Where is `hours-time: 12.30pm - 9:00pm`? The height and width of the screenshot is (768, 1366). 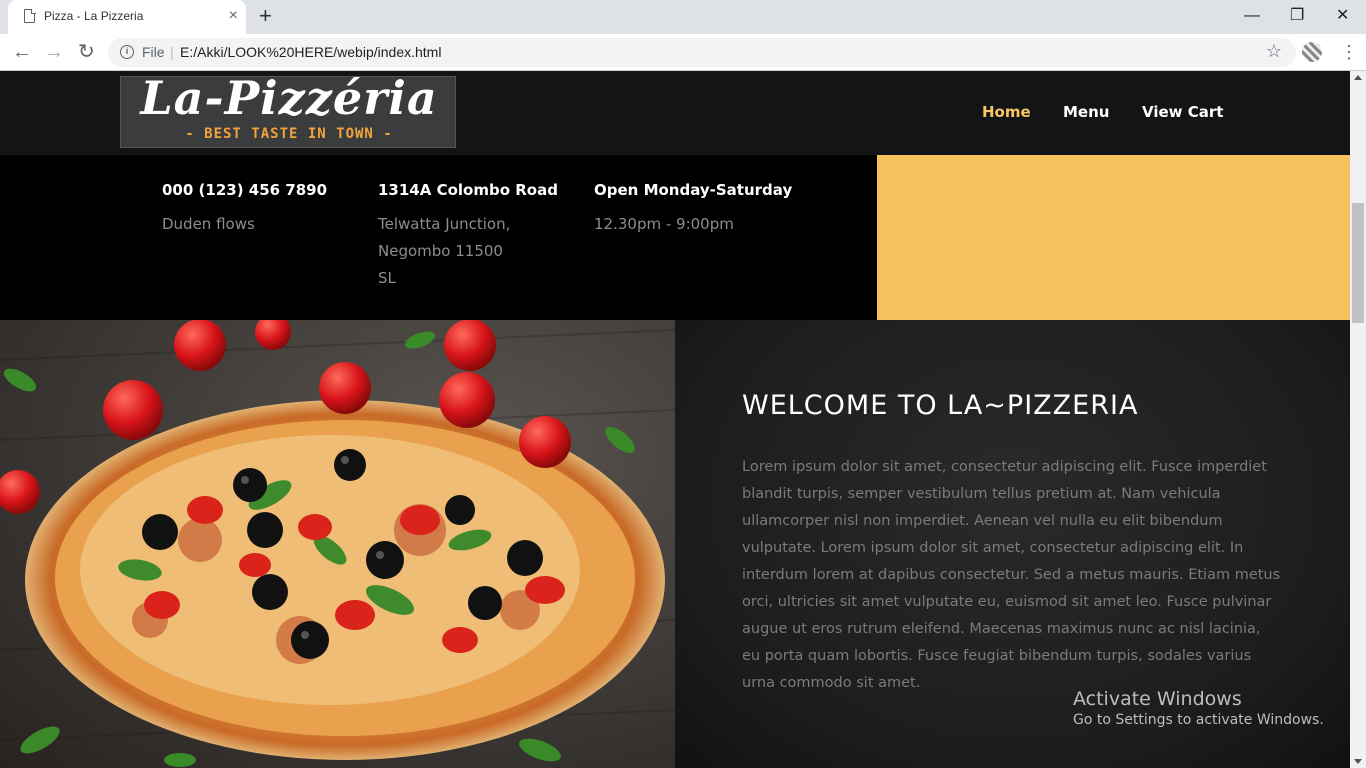 hours-time: 12.30pm - 9:00pm is located at coordinates (664, 224).